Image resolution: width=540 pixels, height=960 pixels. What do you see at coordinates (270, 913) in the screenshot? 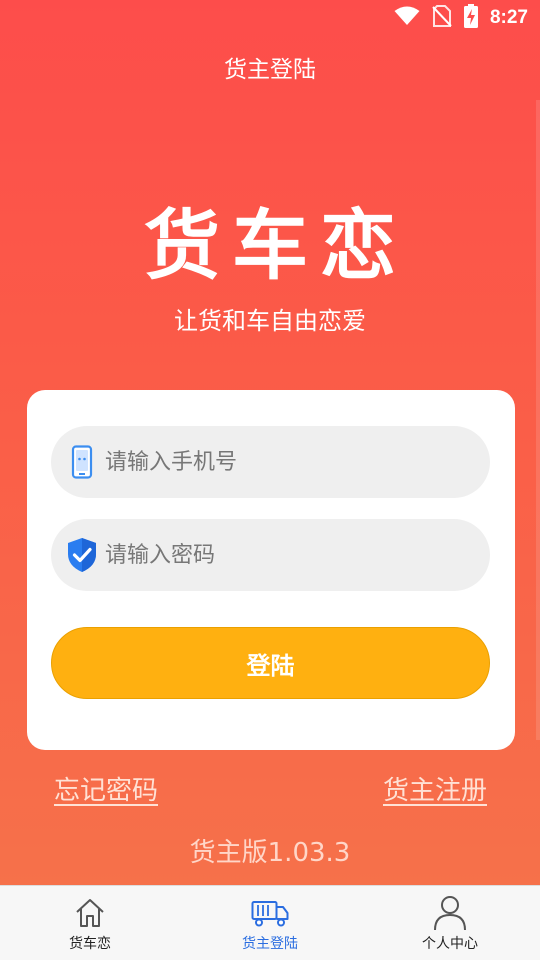
I see `truck-icon` at bounding box center [270, 913].